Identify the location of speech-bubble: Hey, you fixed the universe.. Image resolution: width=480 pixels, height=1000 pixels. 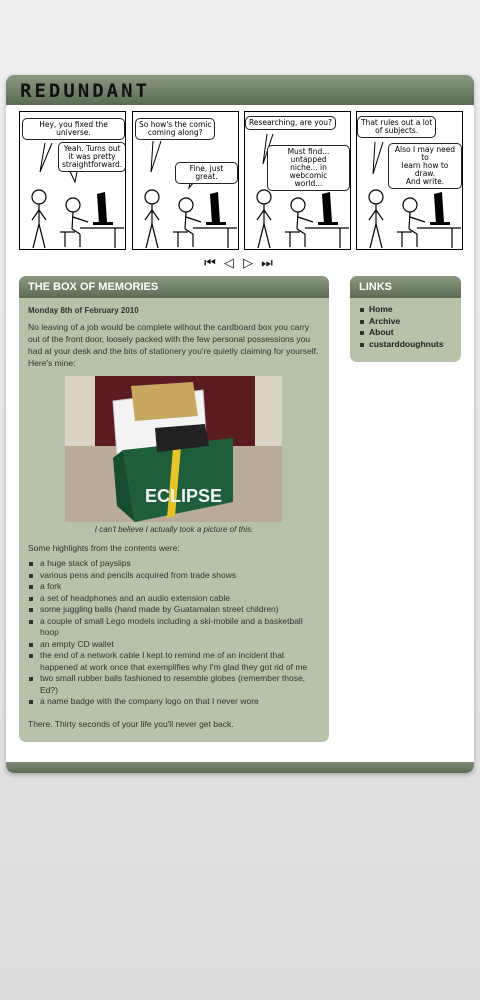
(73, 129).